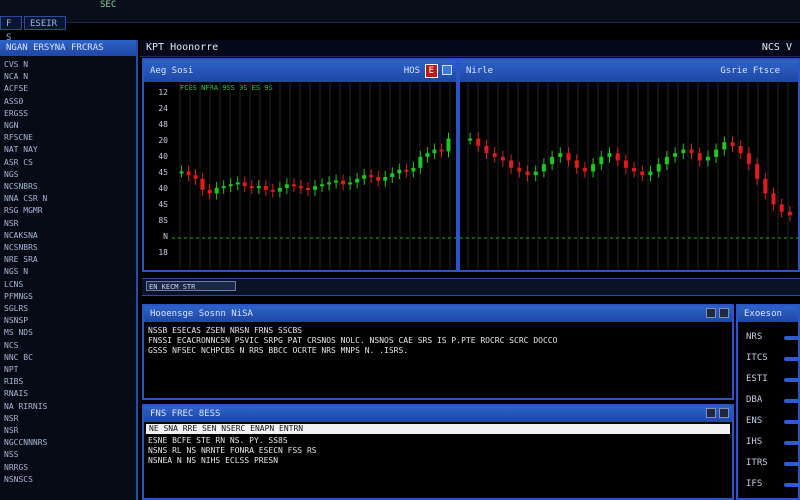  Describe the element at coordinates (163, 220) in the screenshot. I see `y-tick-label: 8S` at that location.